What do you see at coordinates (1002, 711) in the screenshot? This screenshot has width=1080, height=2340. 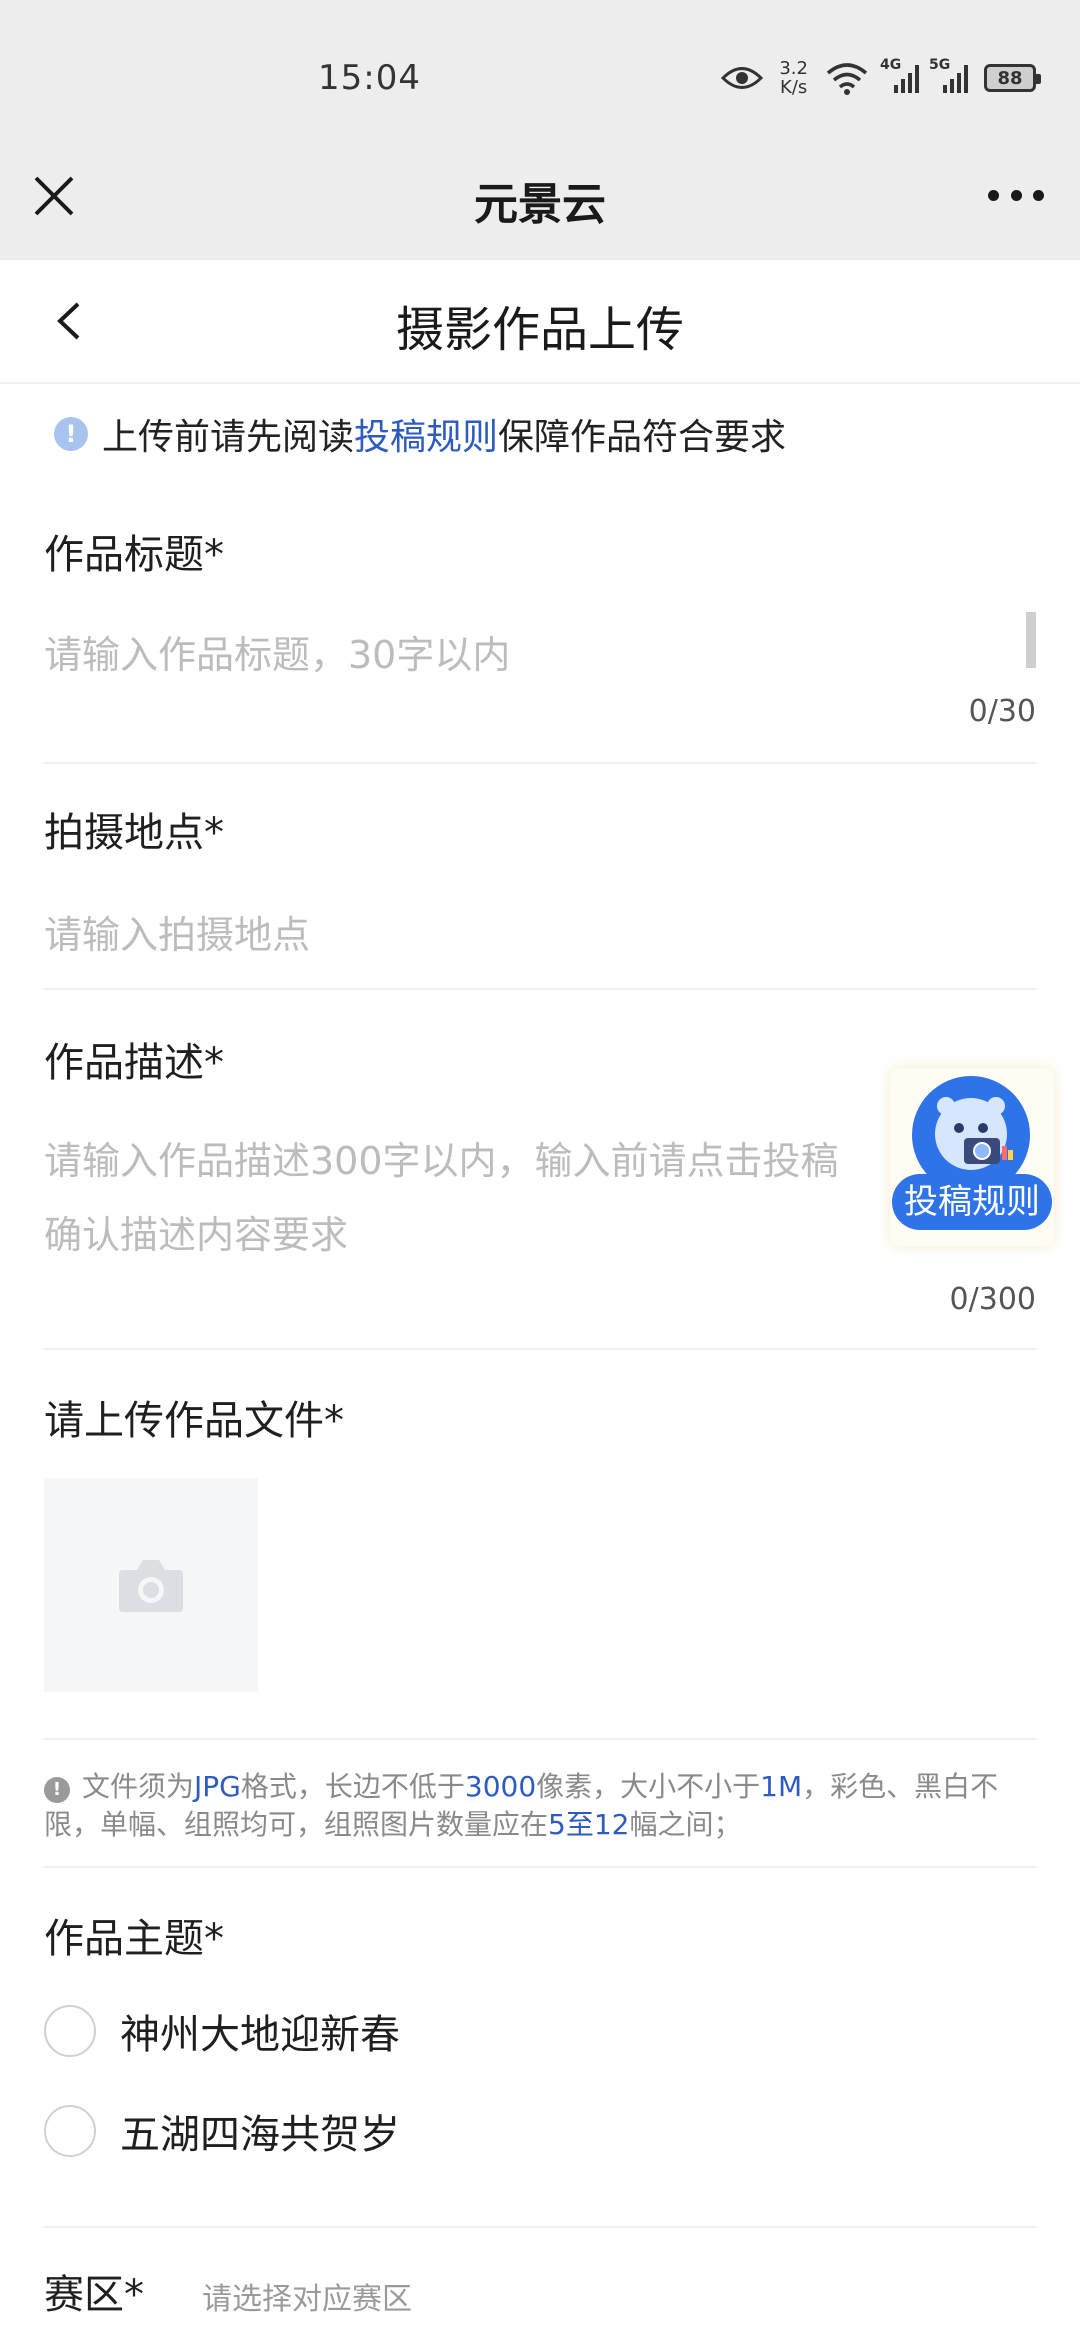 I see `title-counter: 0/30` at bounding box center [1002, 711].